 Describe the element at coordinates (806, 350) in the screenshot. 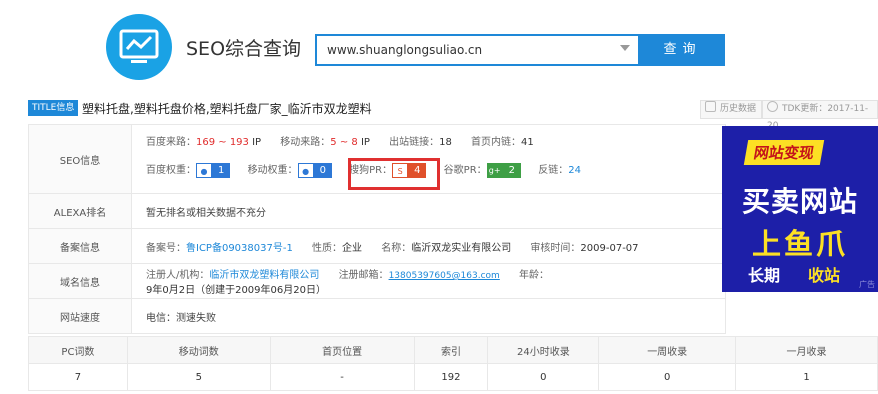

I see `stats-header: 一月收录` at that location.